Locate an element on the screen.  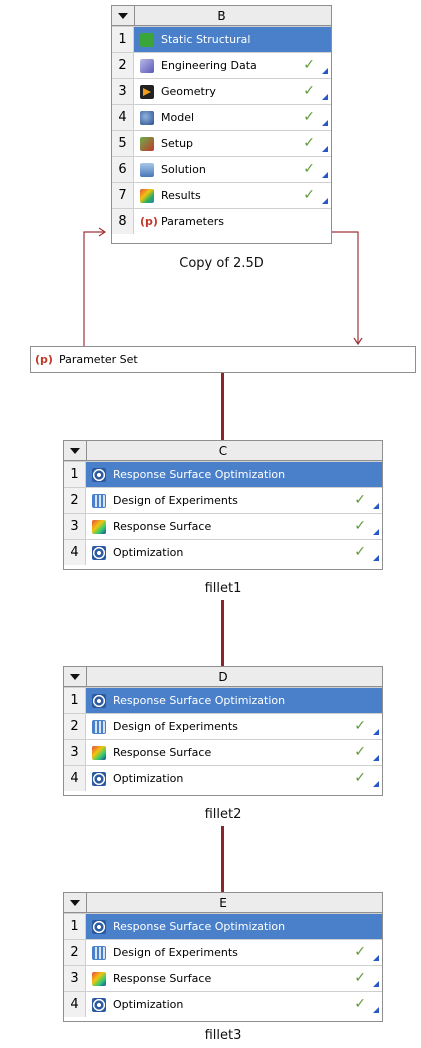
link-paramset-to-c is located at coordinates (222, 406).